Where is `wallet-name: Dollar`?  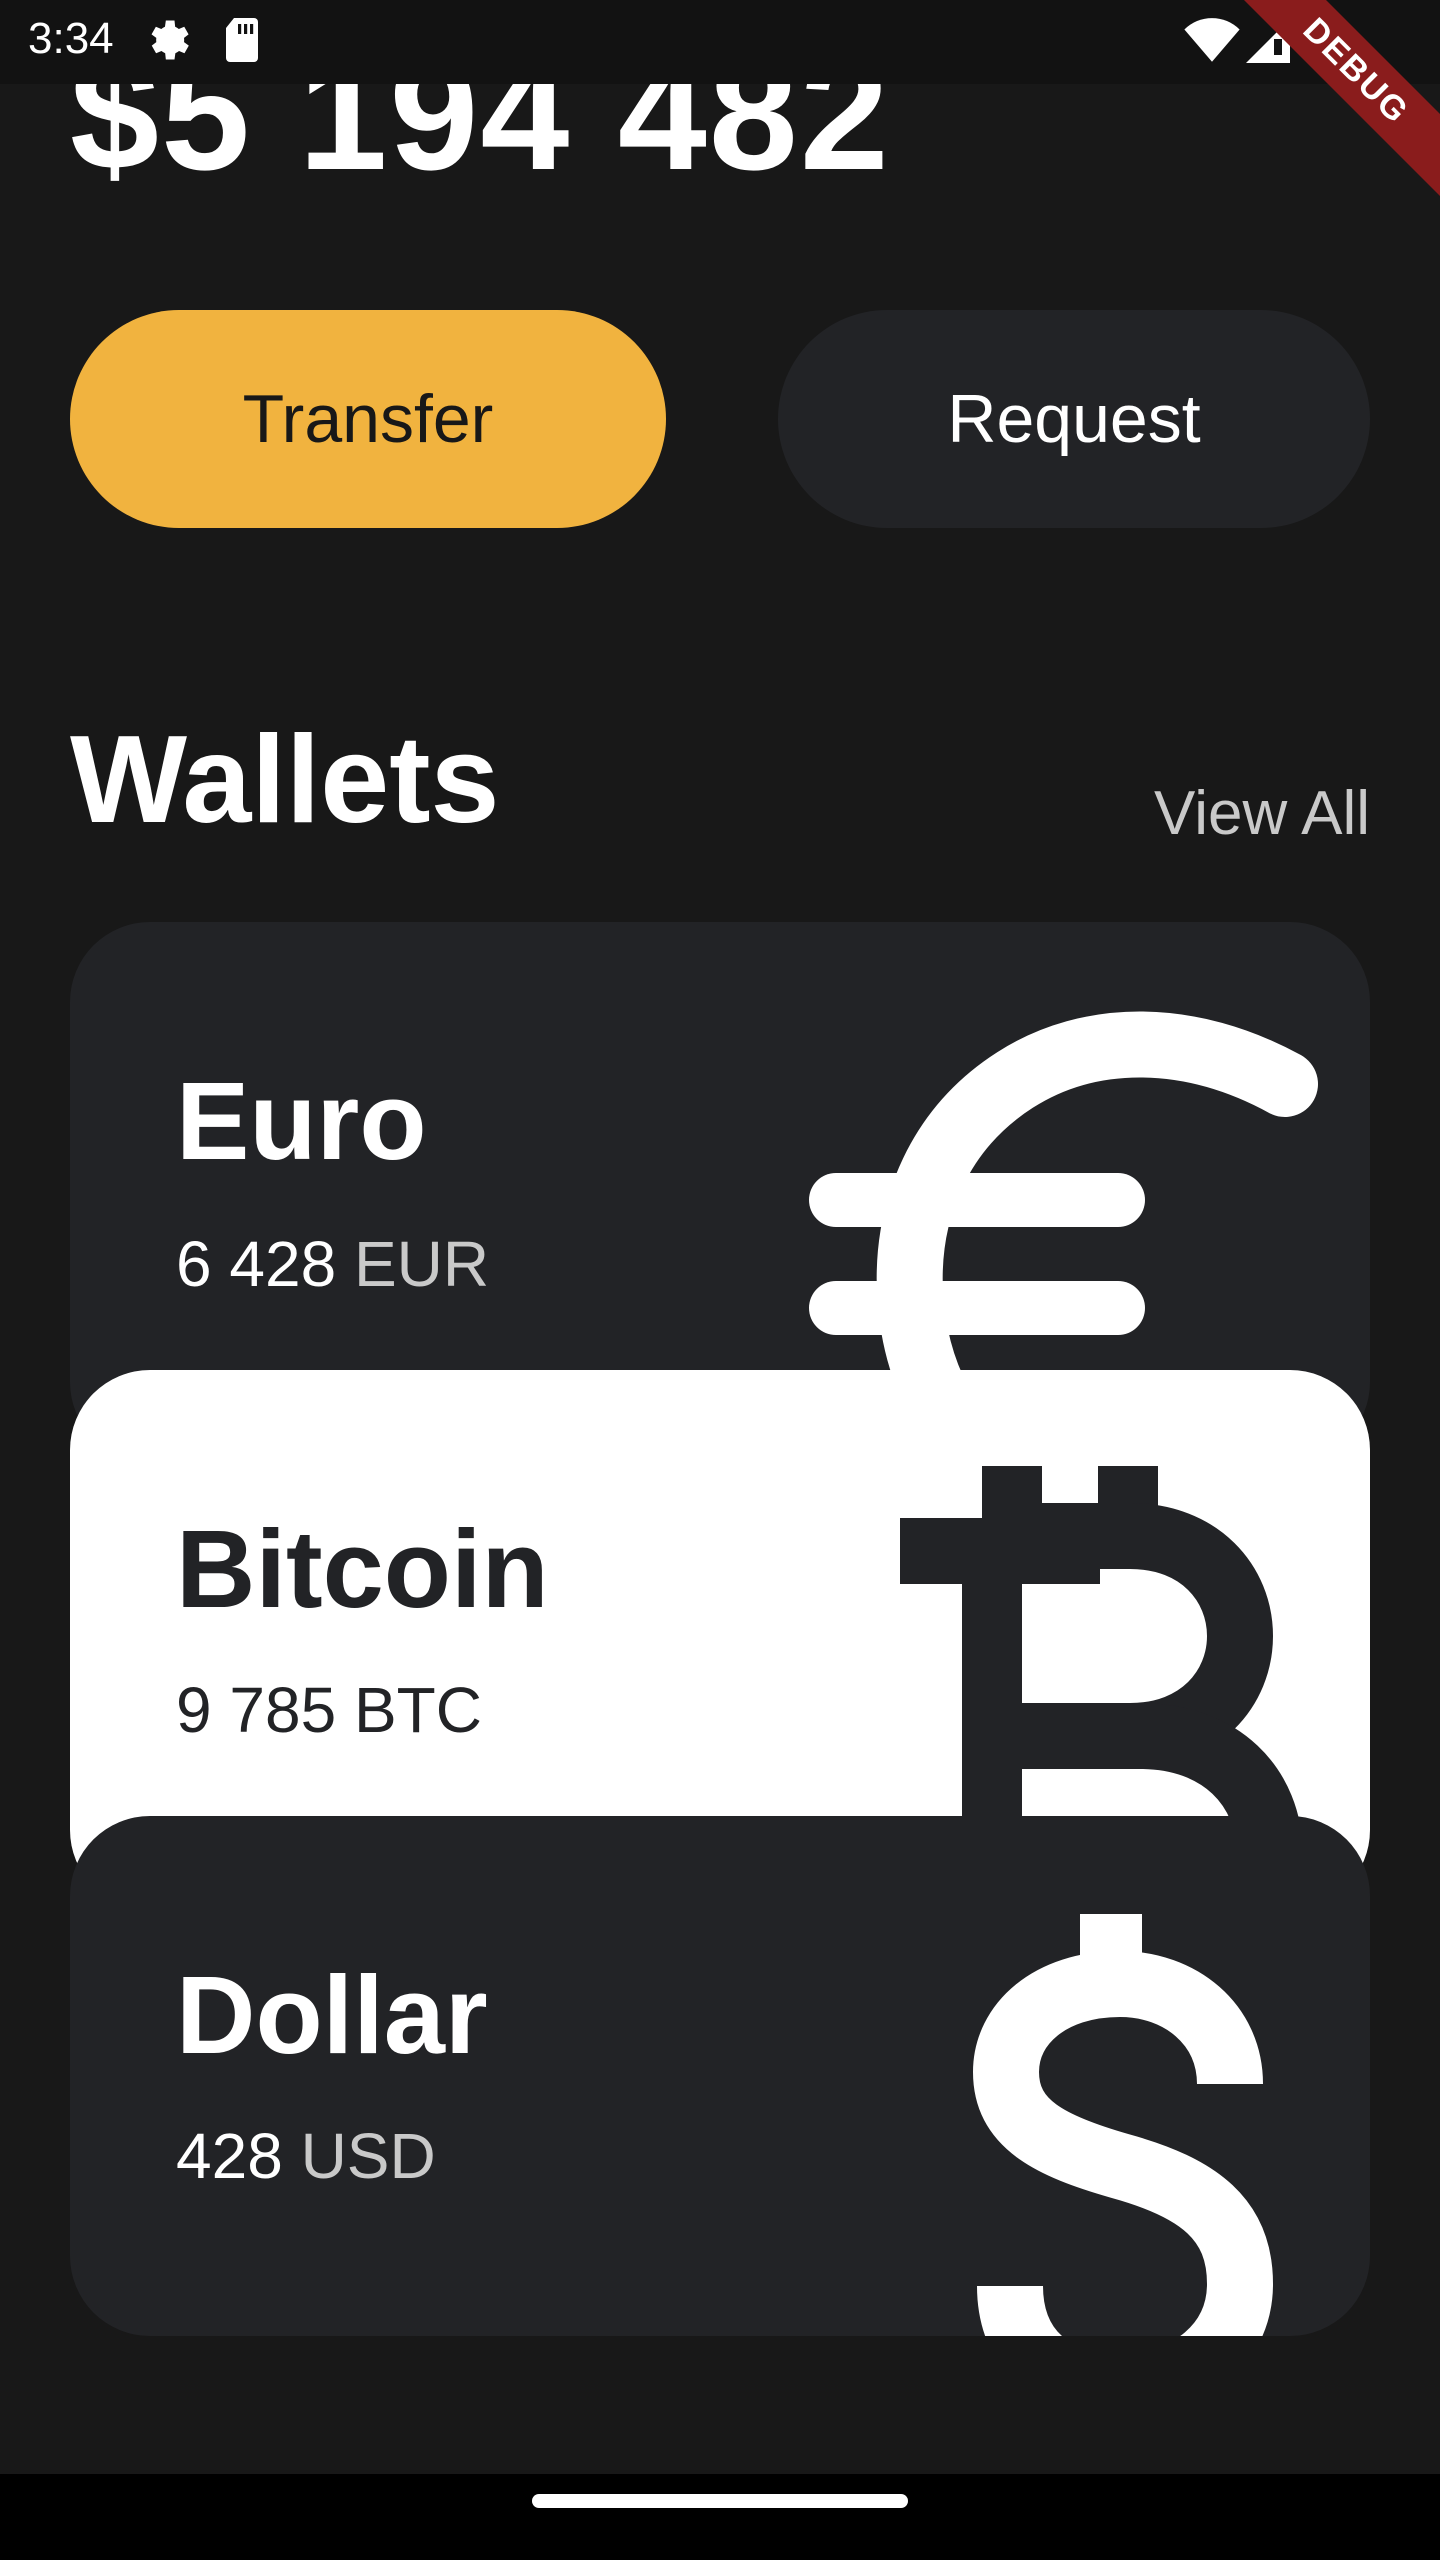 wallet-name: Dollar is located at coordinates (332, 2015).